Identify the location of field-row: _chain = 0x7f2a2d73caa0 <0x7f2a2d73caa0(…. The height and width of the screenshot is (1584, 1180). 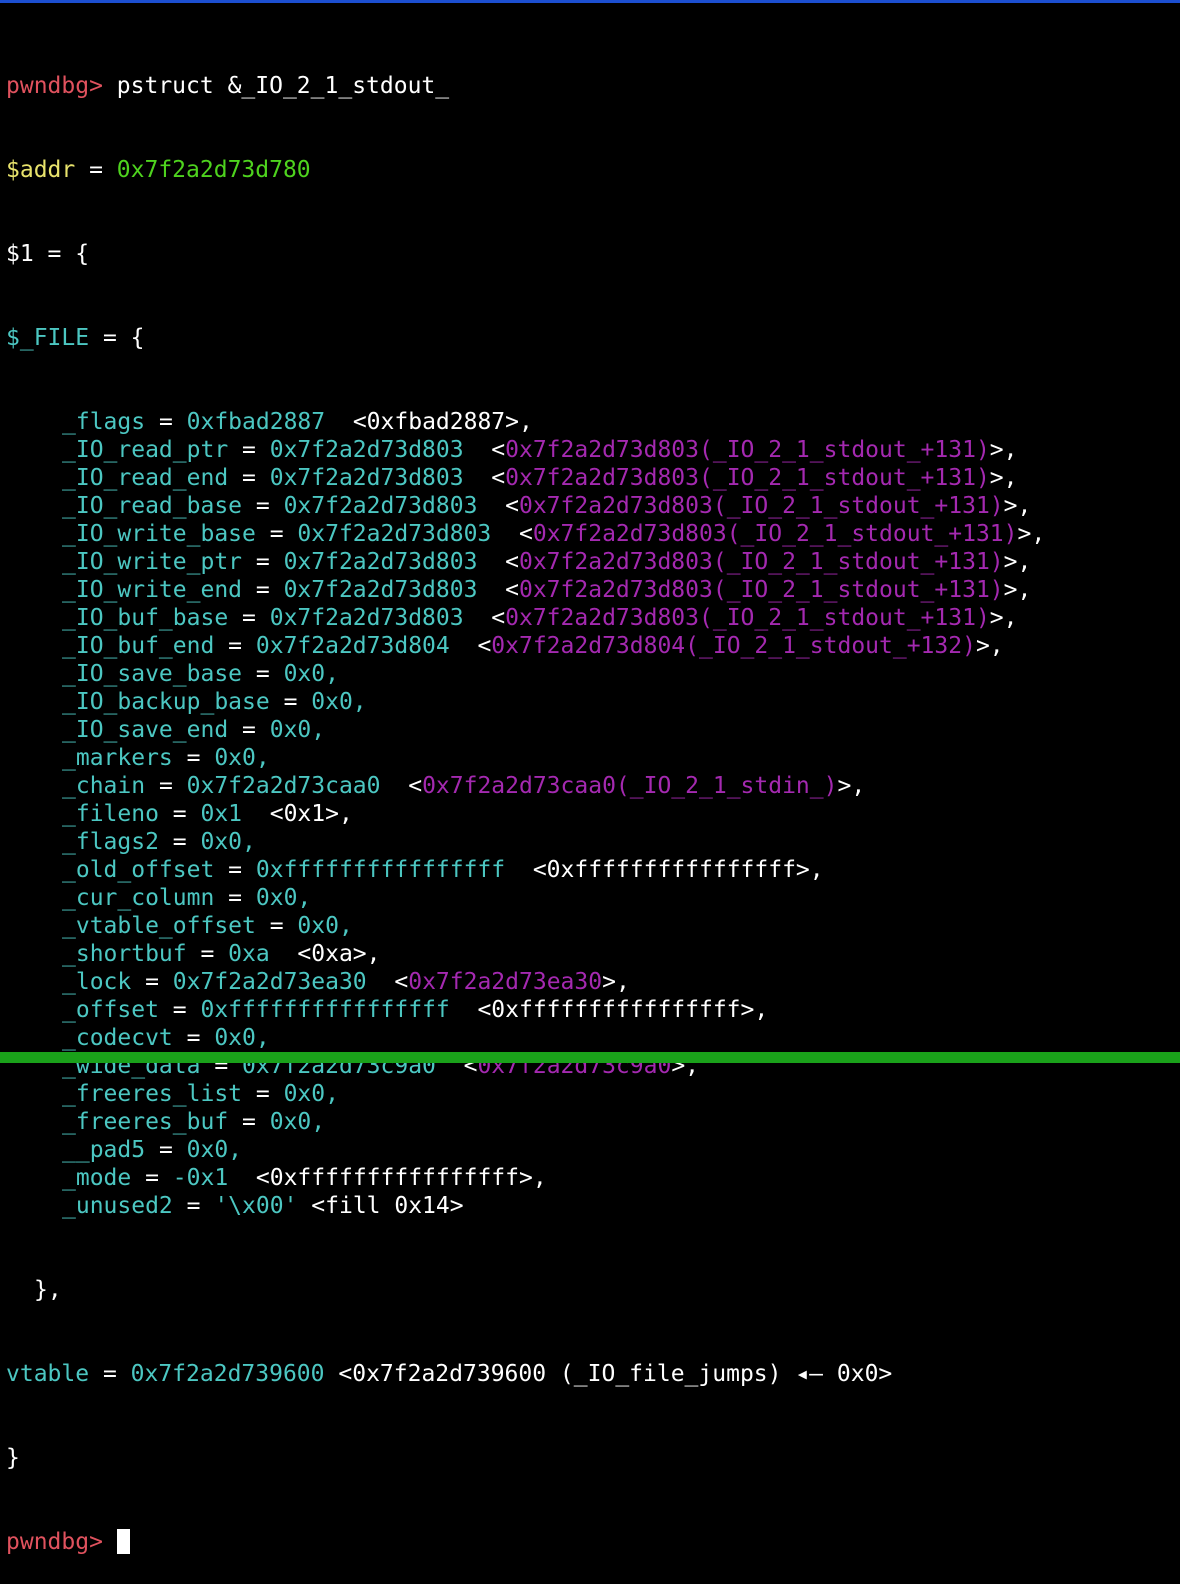
(464, 786).